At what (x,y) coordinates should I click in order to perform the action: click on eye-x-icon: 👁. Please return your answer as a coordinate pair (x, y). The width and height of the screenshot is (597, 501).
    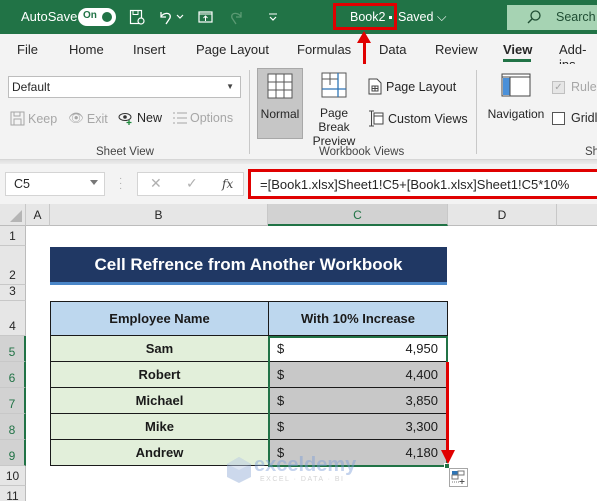
    Looking at the image, I should click on (76, 118).